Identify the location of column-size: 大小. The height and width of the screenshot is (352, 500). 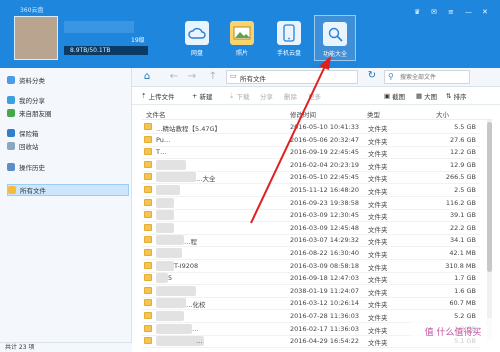
(442, 114).